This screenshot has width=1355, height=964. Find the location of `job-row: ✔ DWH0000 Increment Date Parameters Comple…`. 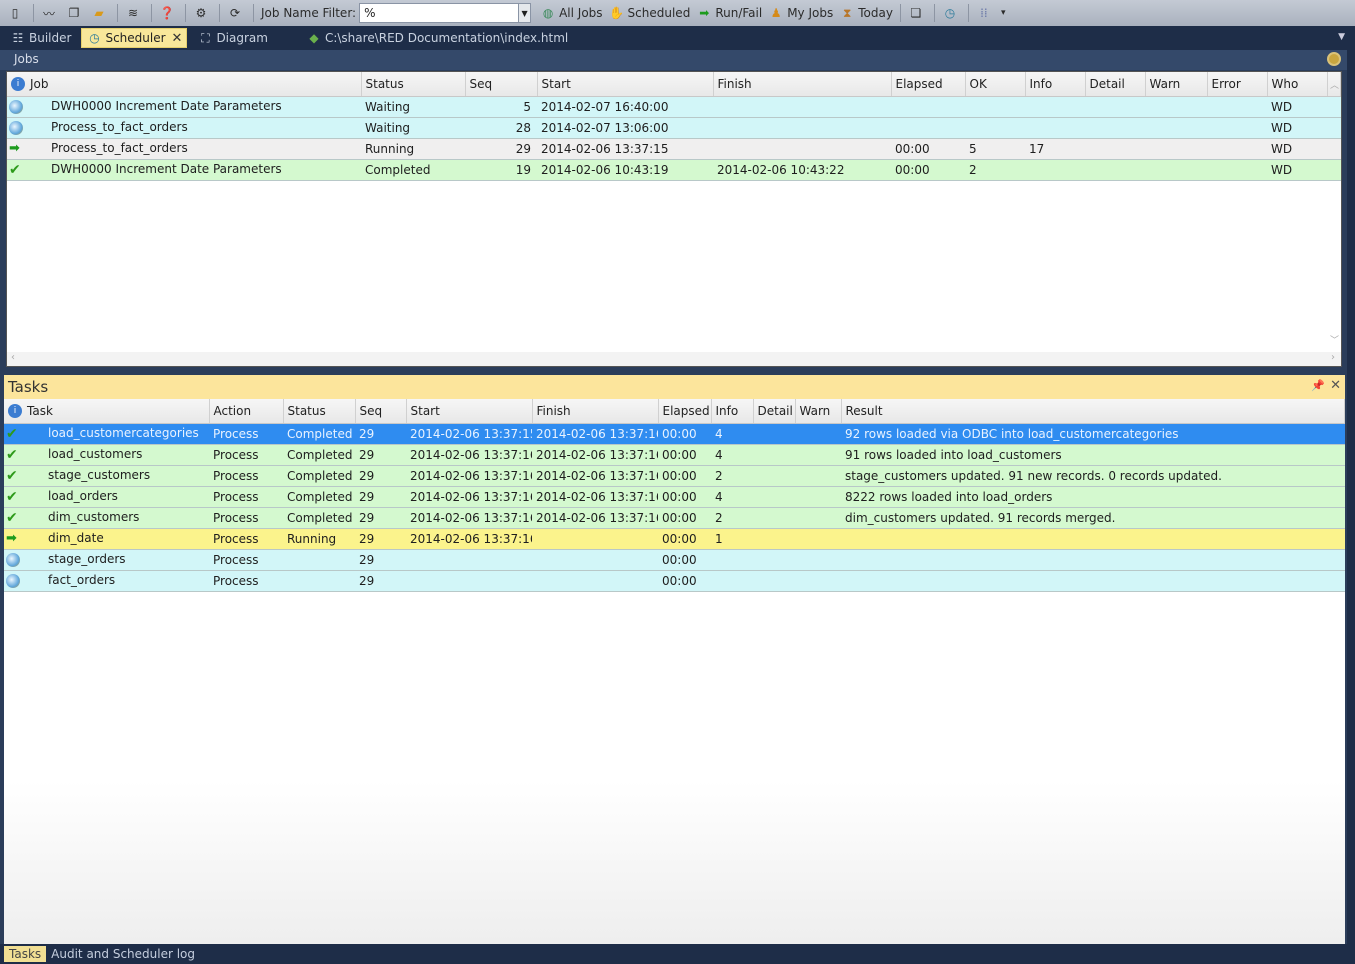

job-row: ✔ DWH0000 Increment Date Parameters Comple… is located at coordinates (674, 170).